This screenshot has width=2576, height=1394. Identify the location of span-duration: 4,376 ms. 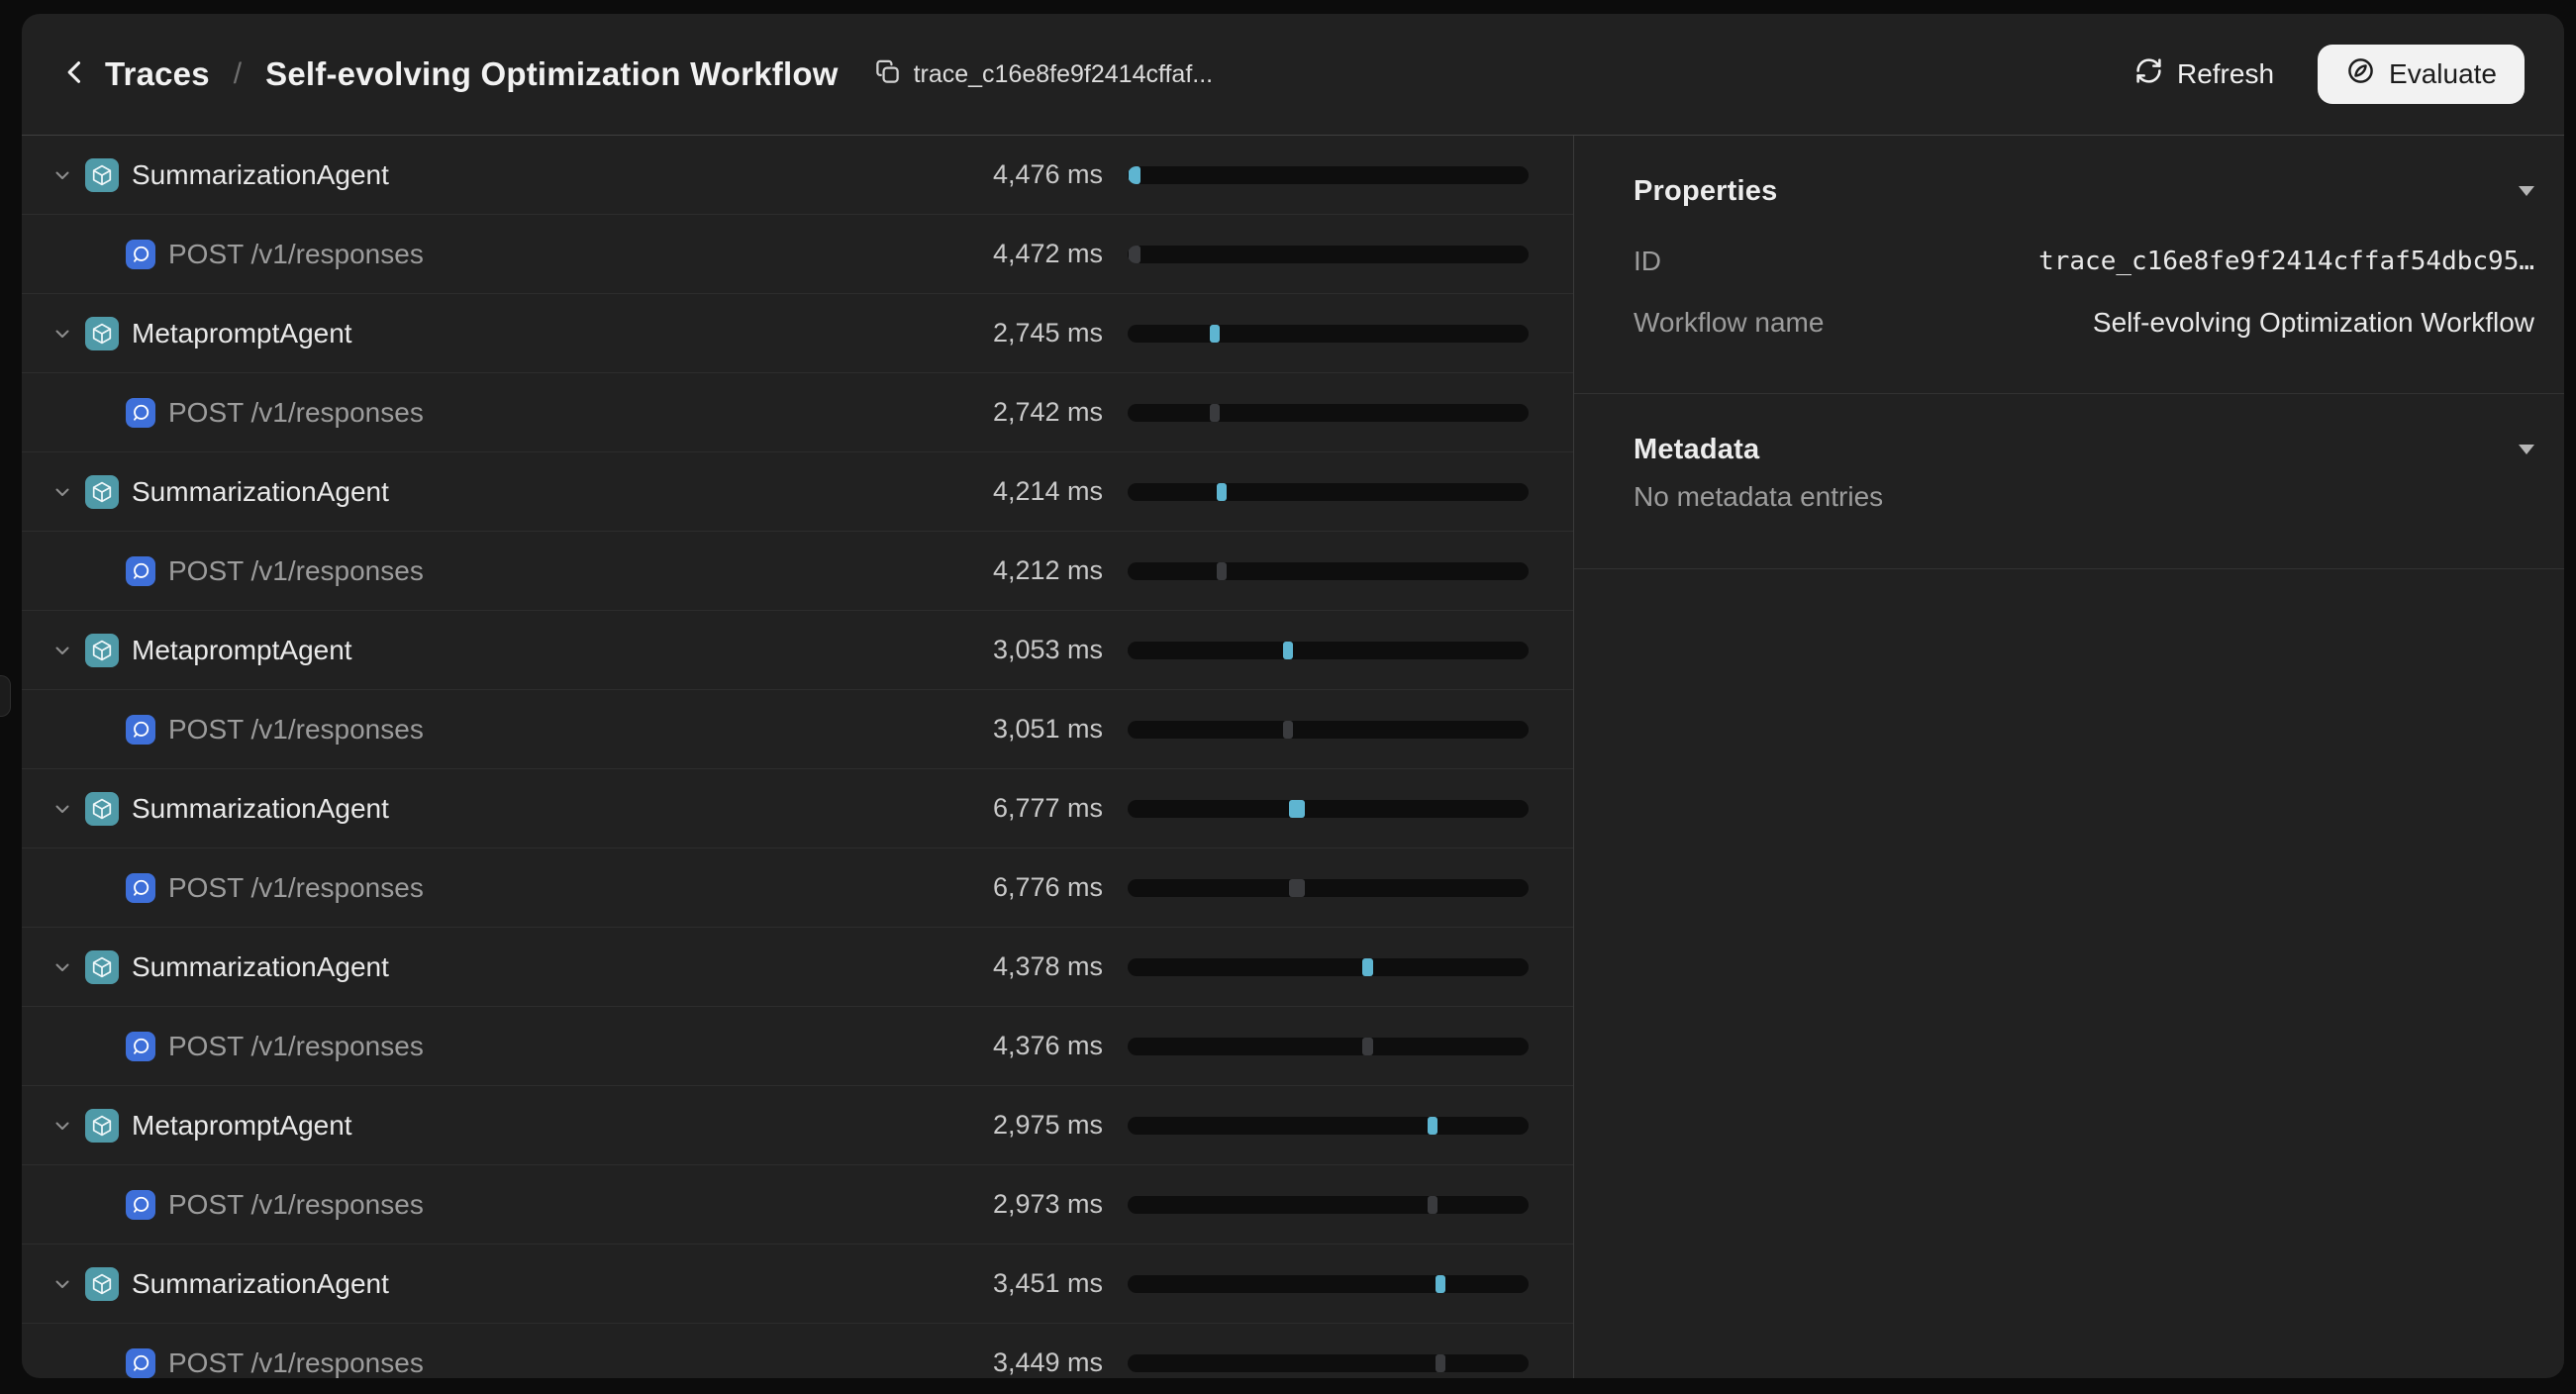
(1047, 1045).